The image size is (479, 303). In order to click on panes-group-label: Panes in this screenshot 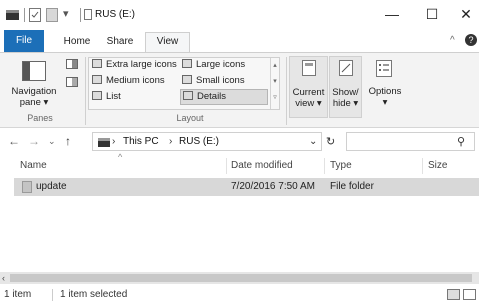, I will do `click(40, 118)`.